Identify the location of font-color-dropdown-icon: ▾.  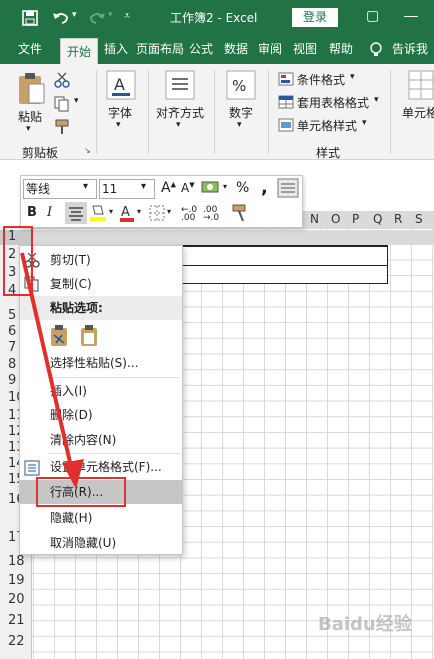
(139, 211).